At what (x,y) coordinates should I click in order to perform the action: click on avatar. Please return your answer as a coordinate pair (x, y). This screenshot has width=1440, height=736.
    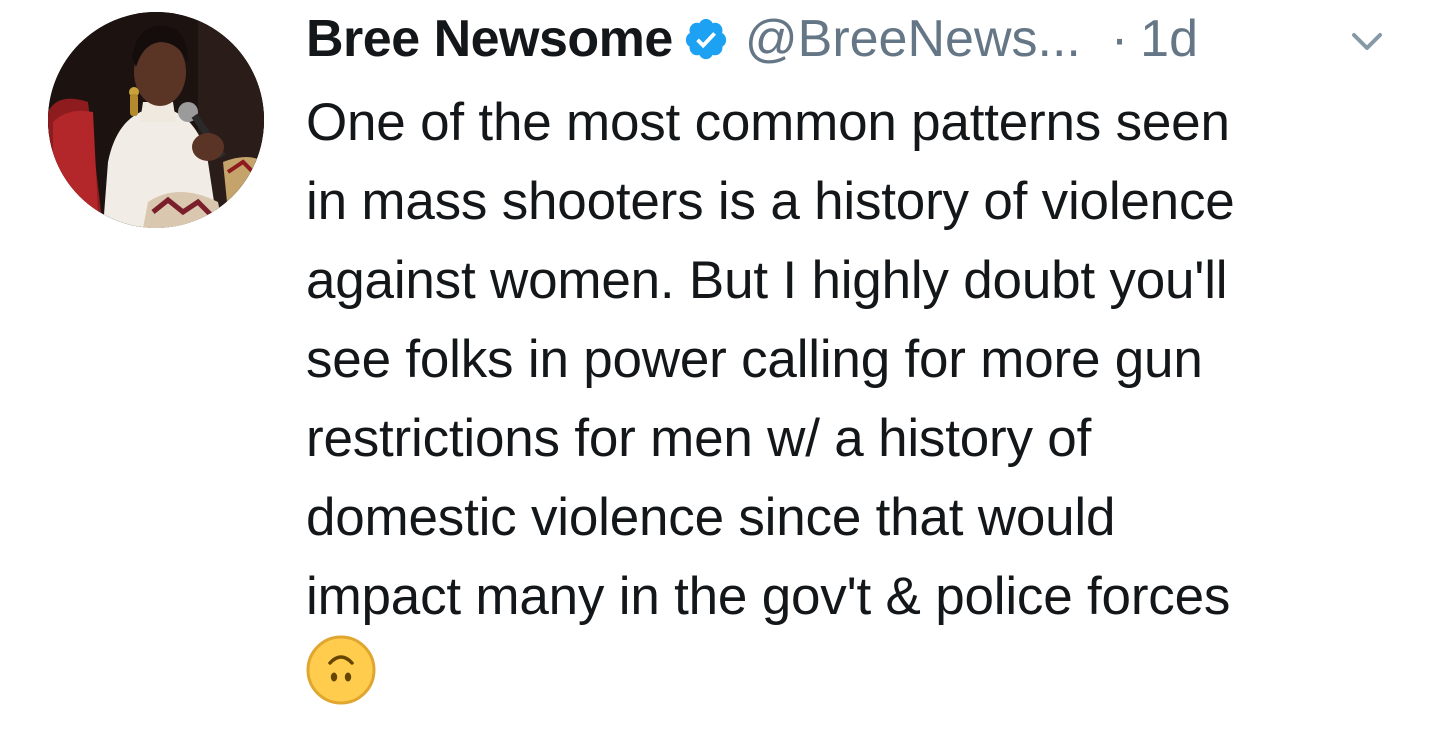
    Looking at the image, I should click on (156, 120).